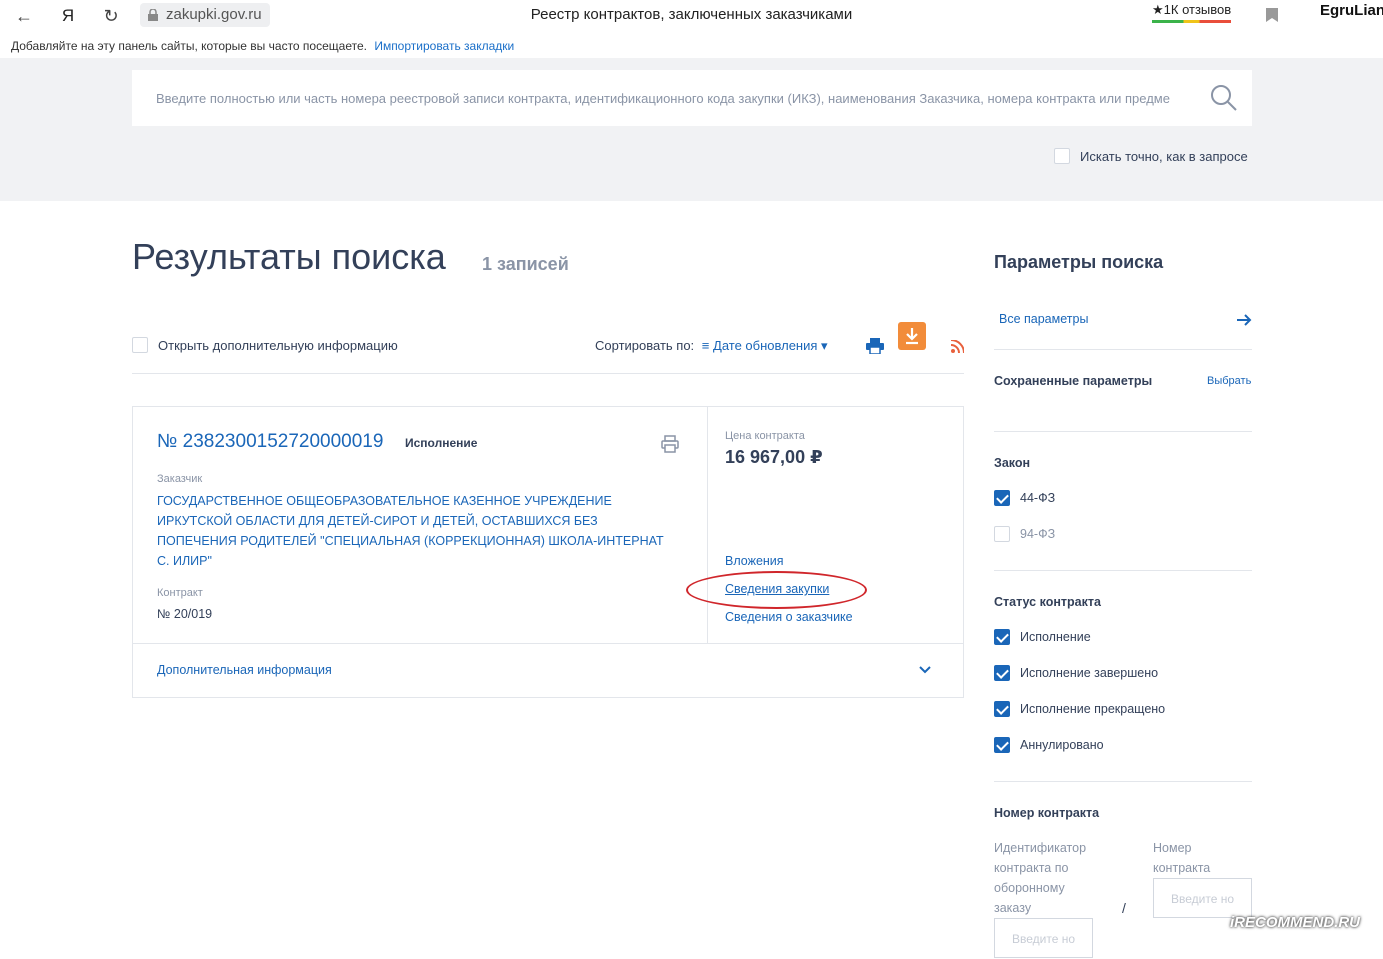  I want to click on status-checkbox-execution: Исполнение, so click(1042, 637).